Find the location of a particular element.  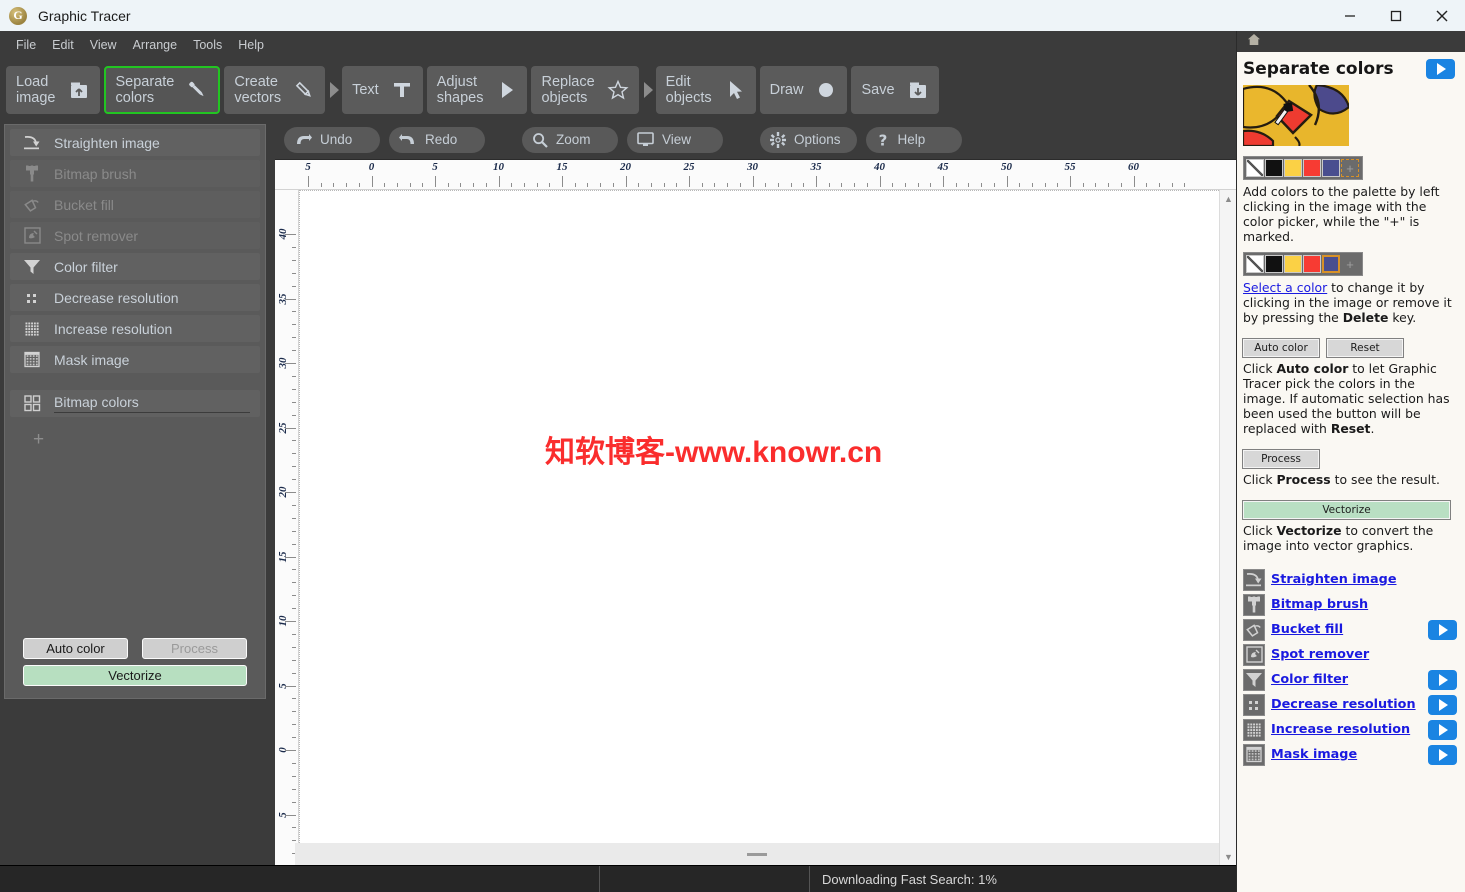

minimize-button is located at coordinates (1350, 15).